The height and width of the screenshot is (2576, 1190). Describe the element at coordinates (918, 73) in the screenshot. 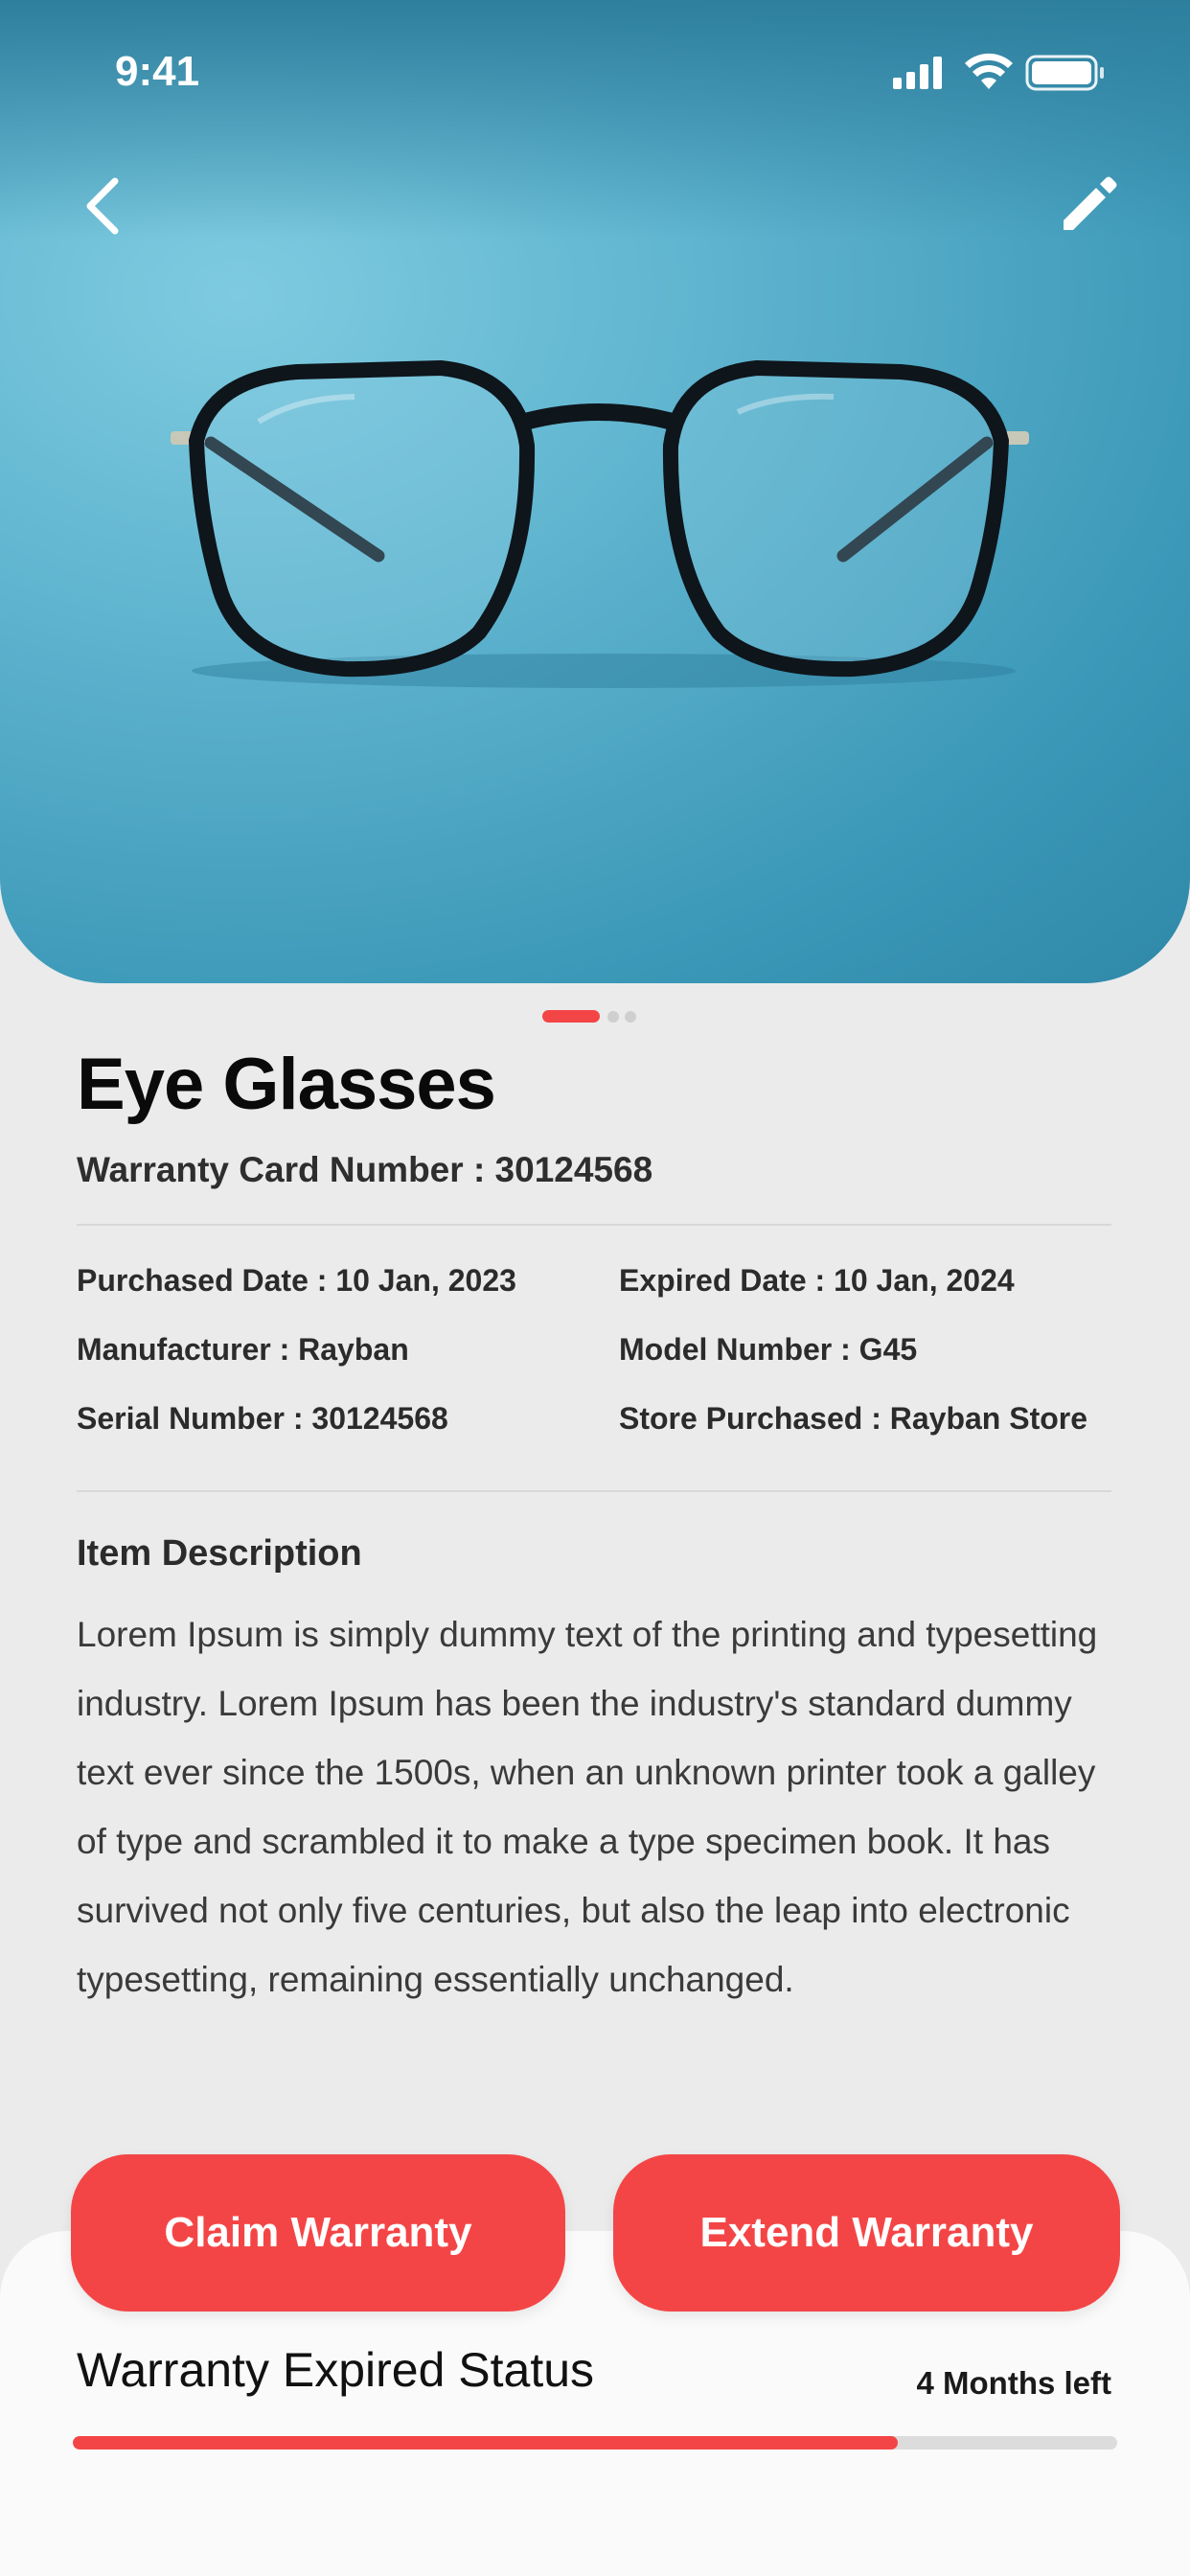

I see `signal-icon` at that location.